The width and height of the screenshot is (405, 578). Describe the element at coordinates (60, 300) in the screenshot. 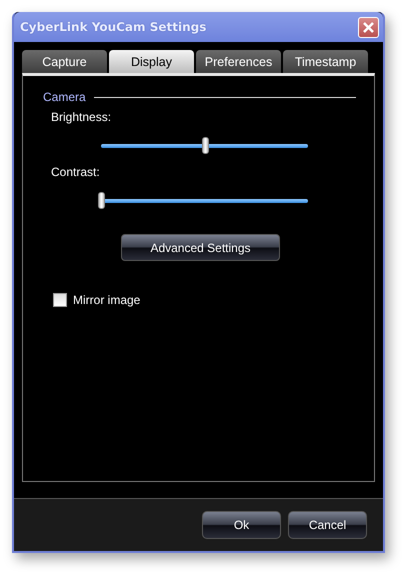

I see `checkbox` at that location.